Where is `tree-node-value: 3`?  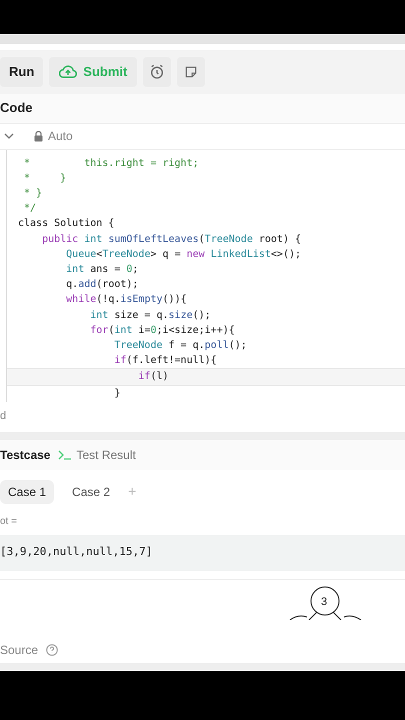 tree-node-value: 3 is located at coordinates (324, 602).